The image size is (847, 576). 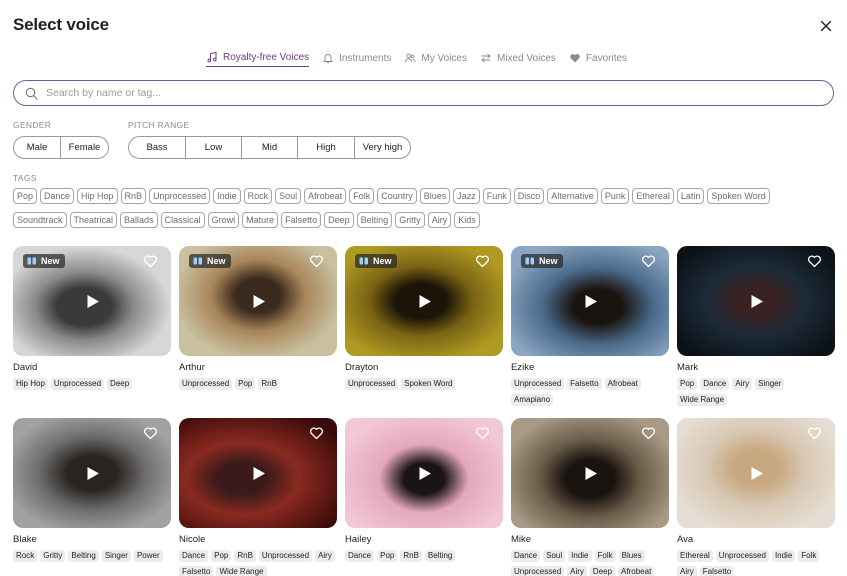 What do you see at coordinates (328, 58) in the screenshot?
I see `bell-icon` at bounding box center [328, 58].